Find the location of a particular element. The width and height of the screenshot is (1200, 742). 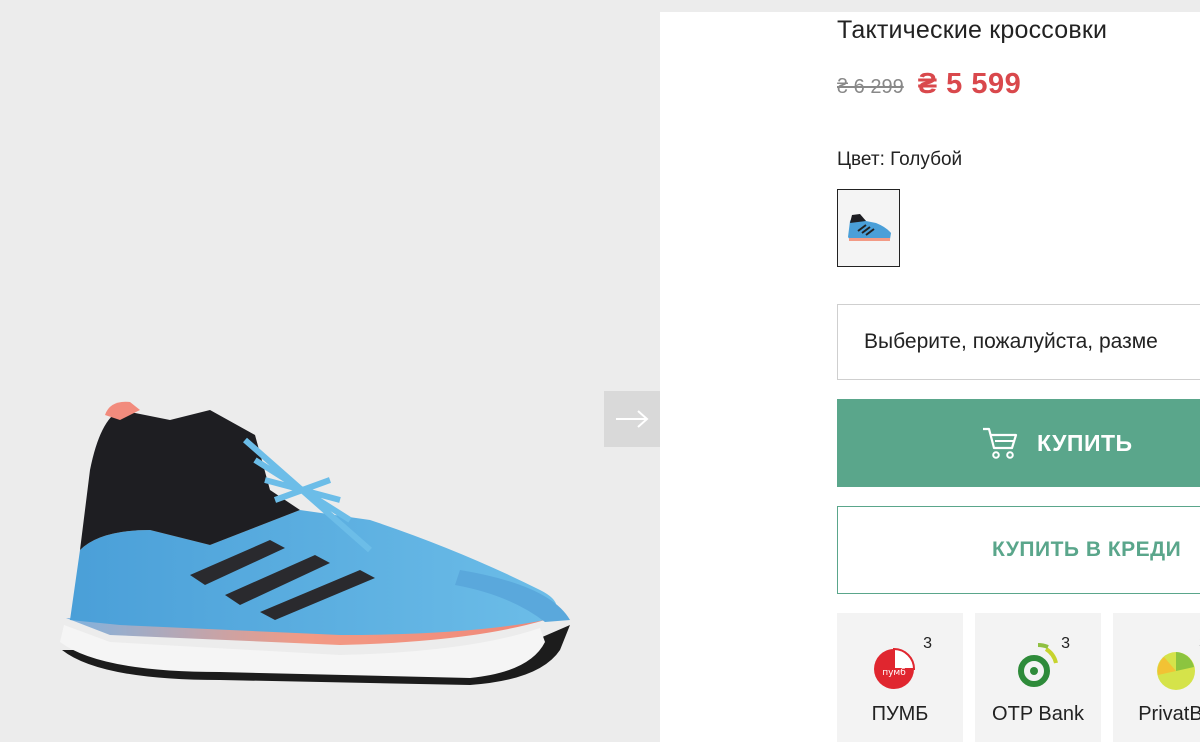

size-select: Выберите, пожалуйста, разме is located at coordinates (1018, 342).